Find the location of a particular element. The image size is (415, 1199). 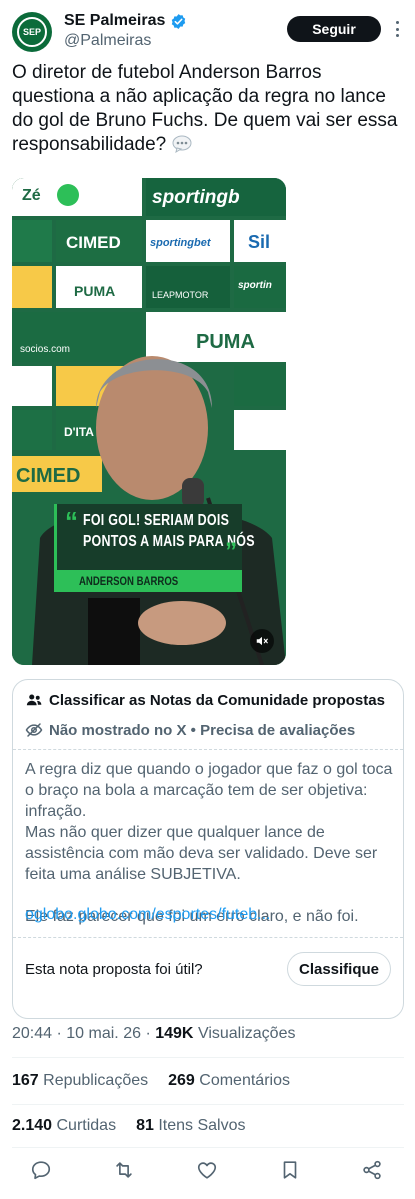

stats-row-likes: 2.140 Curtidas 81 Itens Salvos is located at coordinates (128, 1126).